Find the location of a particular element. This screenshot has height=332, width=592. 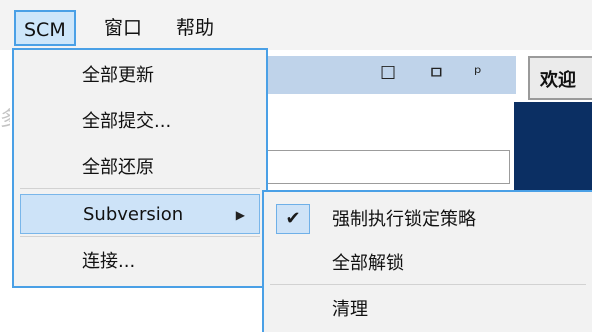

menubar-help: 帮助 is located at coordinates (195, 28).